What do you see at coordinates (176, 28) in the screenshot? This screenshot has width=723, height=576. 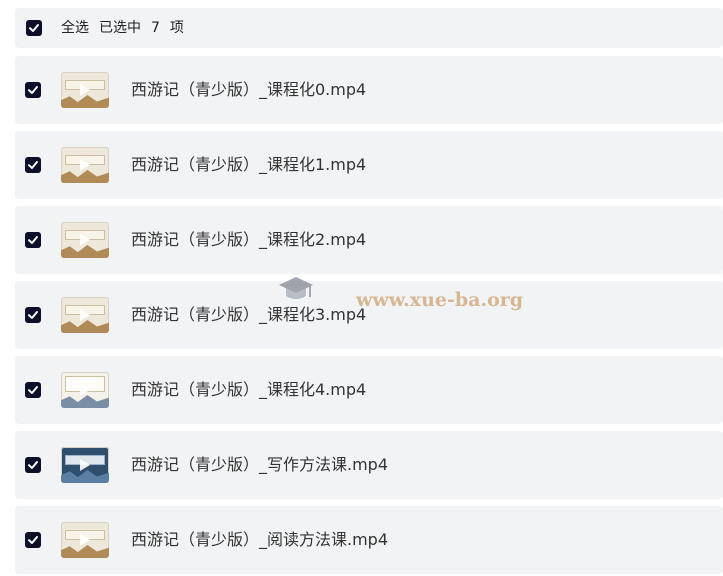 I see `selected-suffix: 项` at bounding box center [176, 28].